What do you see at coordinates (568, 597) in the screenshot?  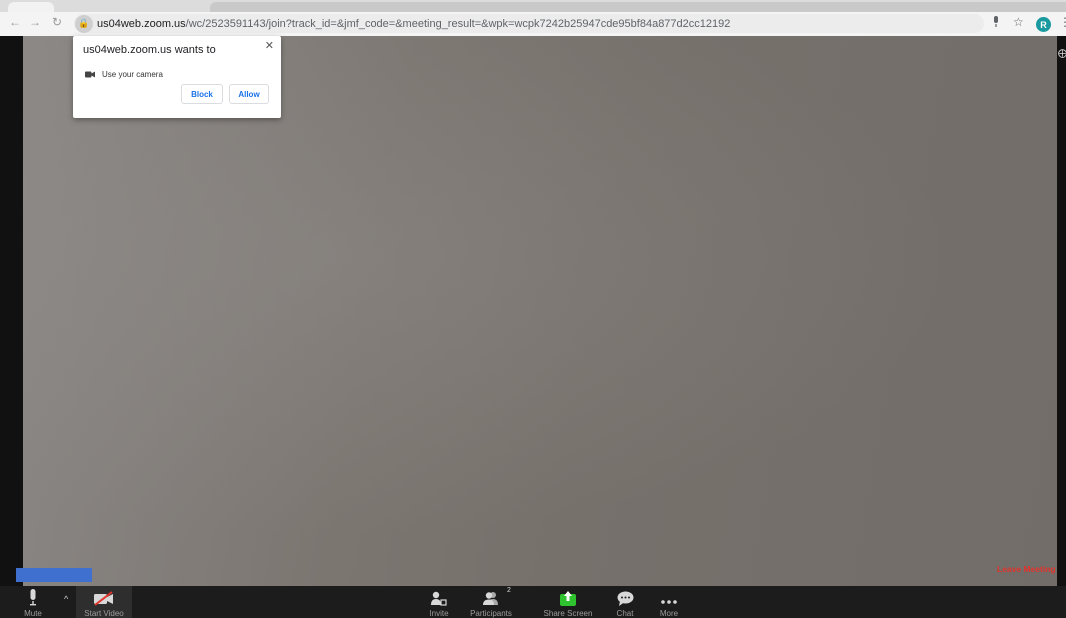 I see `share-screen-icon` at bounding box center [568, 597].